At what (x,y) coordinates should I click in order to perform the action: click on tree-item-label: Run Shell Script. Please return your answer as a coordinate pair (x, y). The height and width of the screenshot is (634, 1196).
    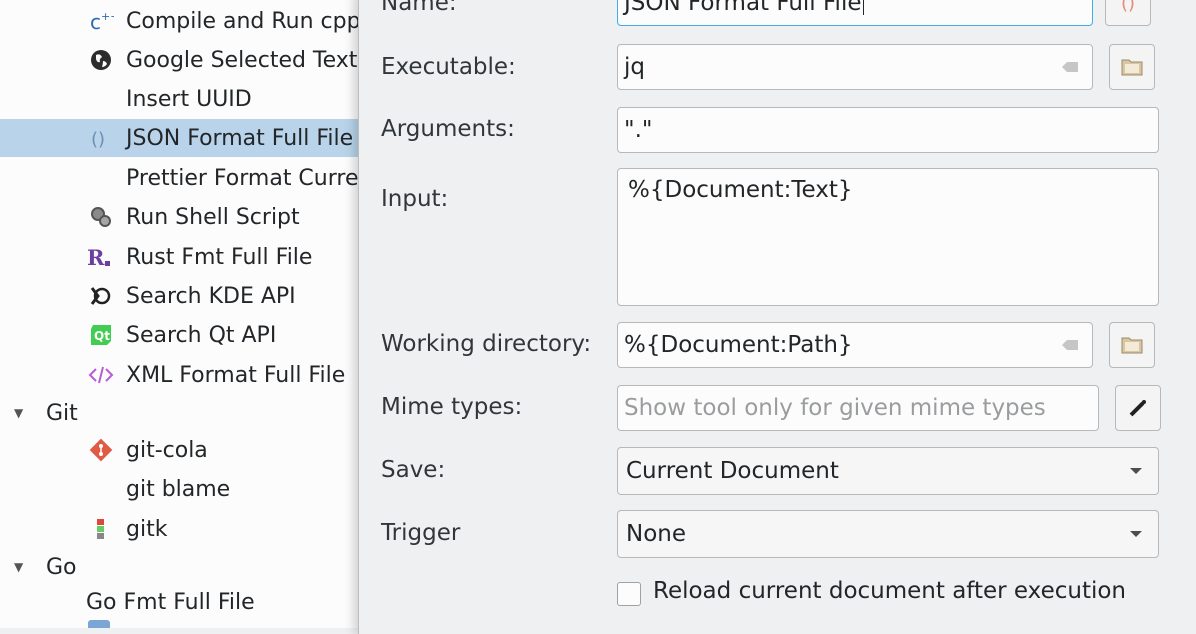
    Looking at the image, I should click on (213, 217).